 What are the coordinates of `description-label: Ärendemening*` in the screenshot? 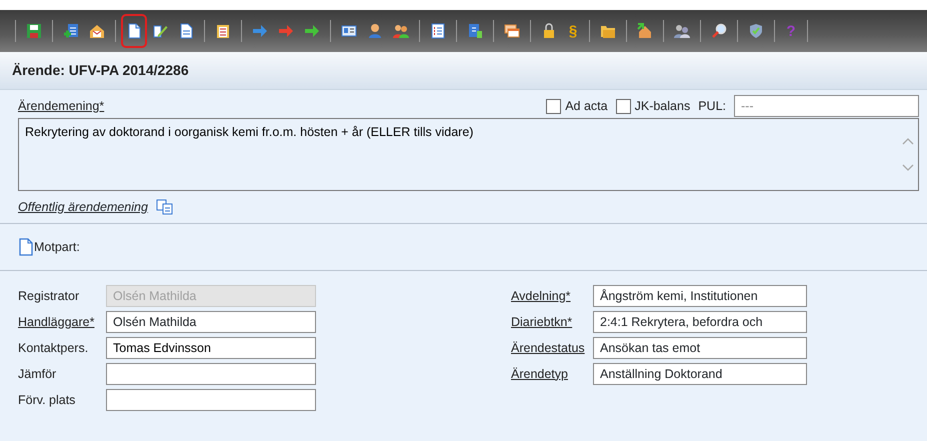 It's located at (61, 106).